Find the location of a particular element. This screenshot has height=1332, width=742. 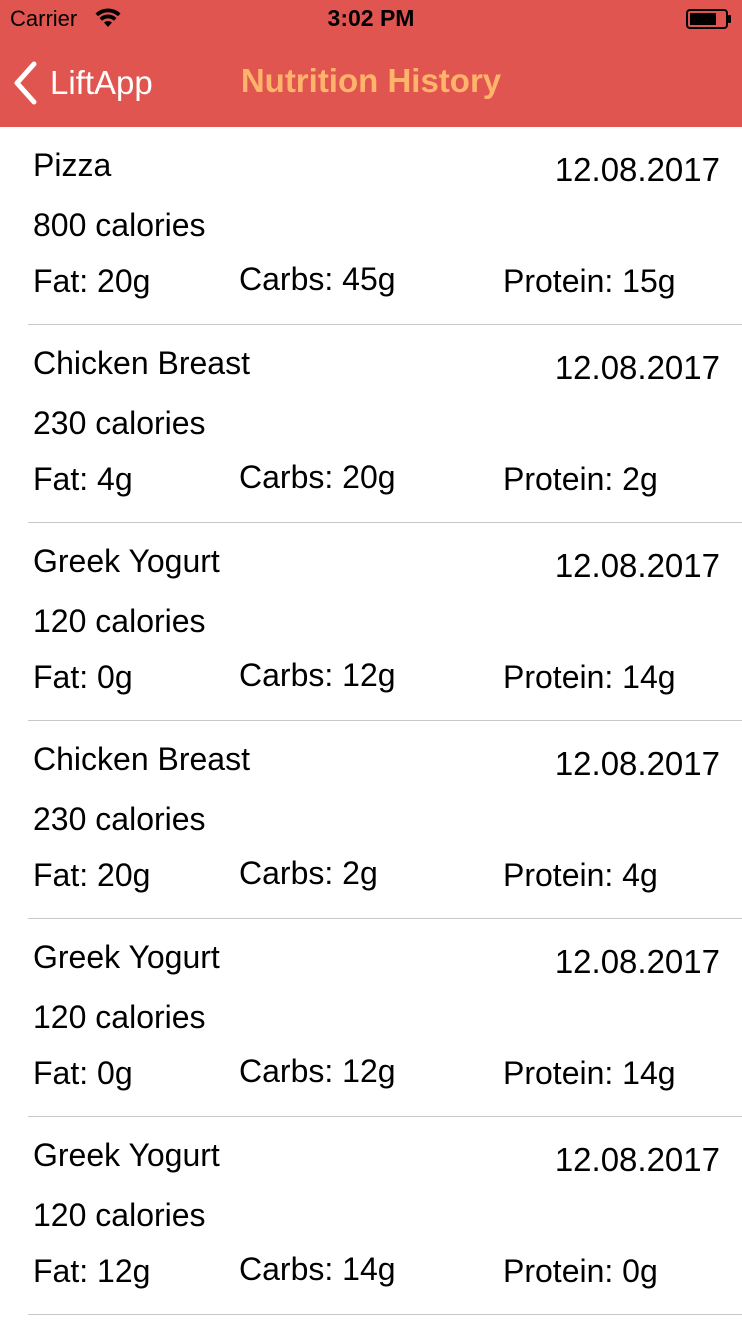

status-time: 3:02 PM is located at coordinates (371, 18).